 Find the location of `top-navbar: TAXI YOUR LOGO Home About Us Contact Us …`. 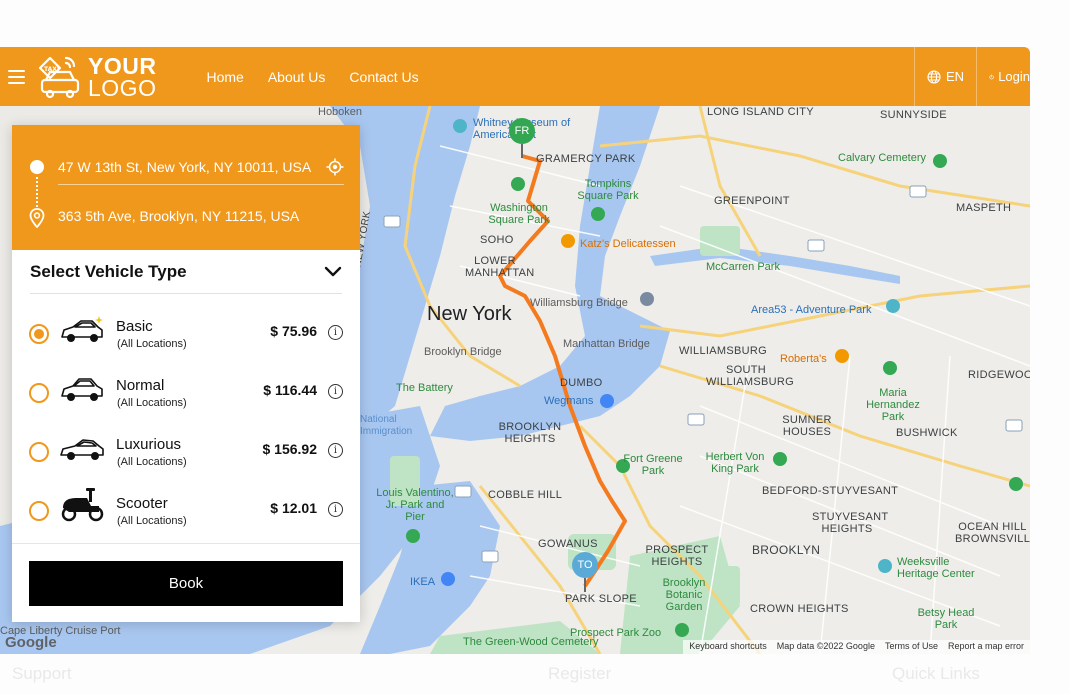

top-navbar: TAXI YOUR LOGO Home About Us Contact Us … is located at coordinates (515, 76).